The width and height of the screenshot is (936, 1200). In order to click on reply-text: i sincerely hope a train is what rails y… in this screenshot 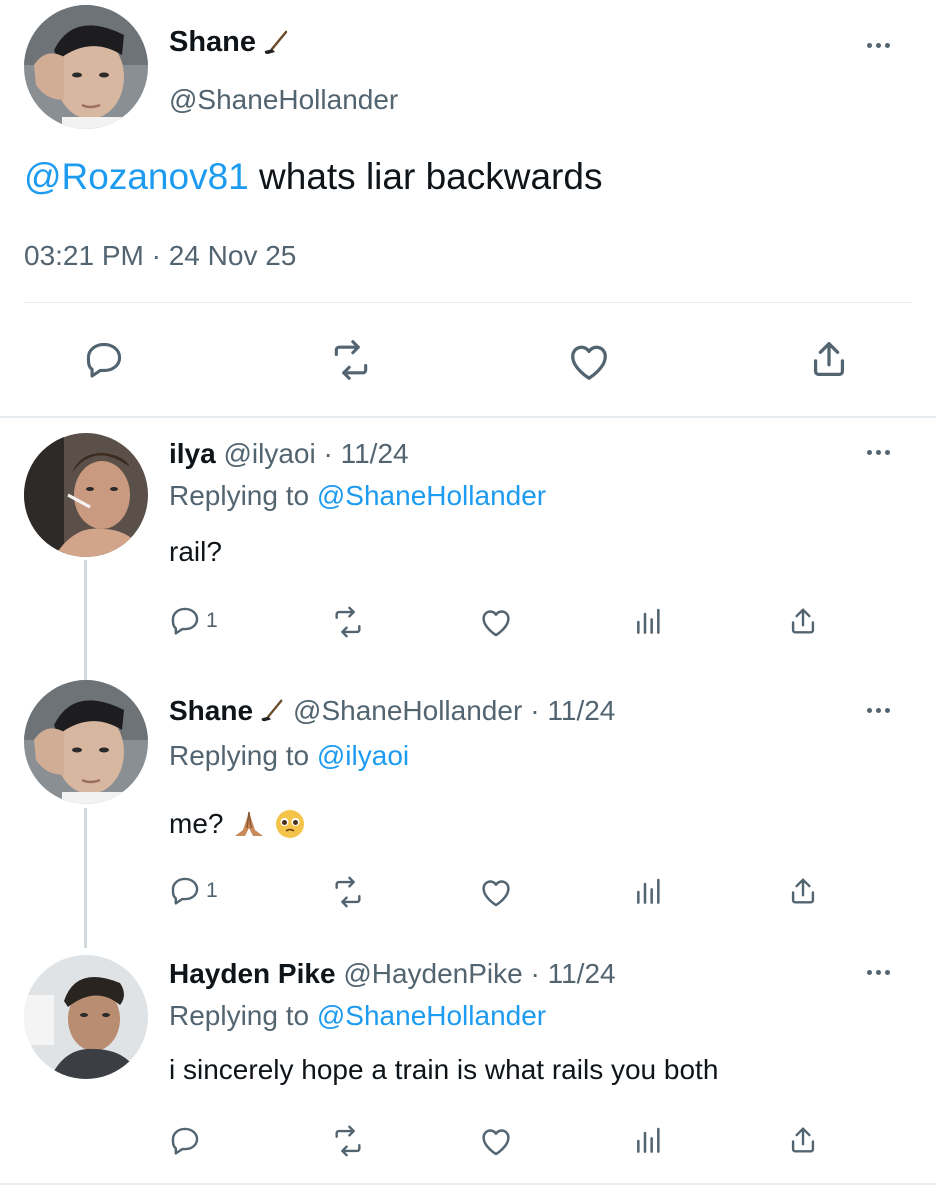, I will do `click(444, 1069)`.